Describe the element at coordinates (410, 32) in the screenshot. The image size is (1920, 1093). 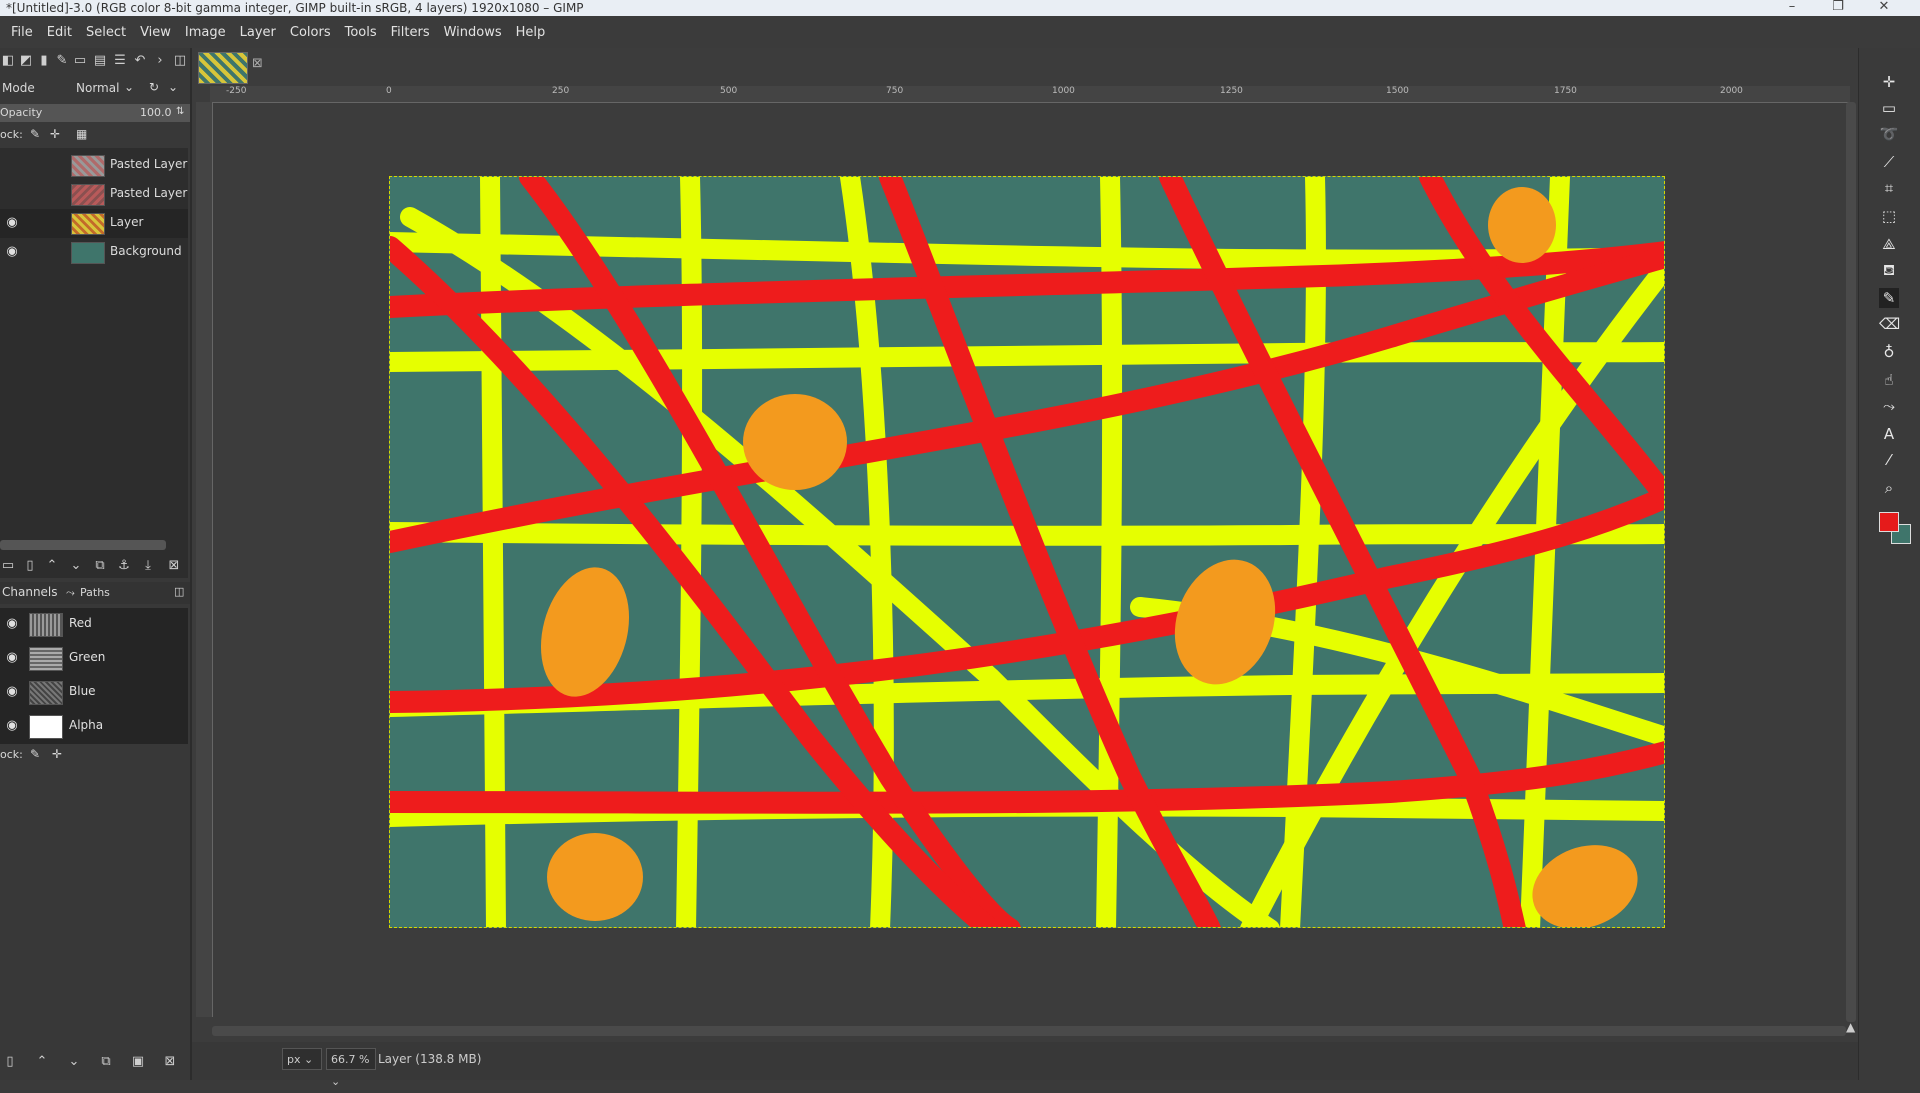
I see `menu-filters: Filters` at that location.